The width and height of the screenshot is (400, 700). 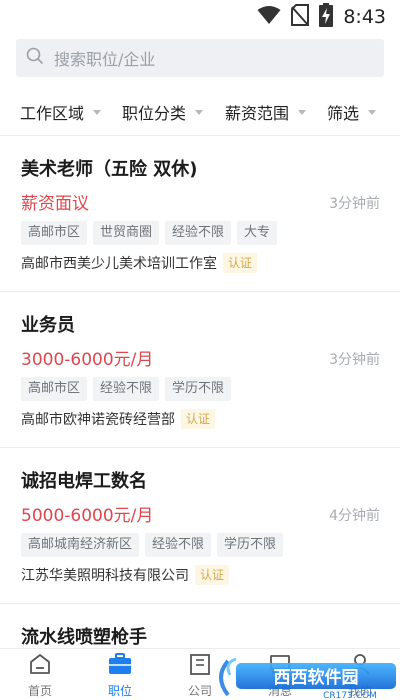 I want to click on filter-bar: 工作区域 职位分类 薪资范围 筛选, so click(x=200, y=112).